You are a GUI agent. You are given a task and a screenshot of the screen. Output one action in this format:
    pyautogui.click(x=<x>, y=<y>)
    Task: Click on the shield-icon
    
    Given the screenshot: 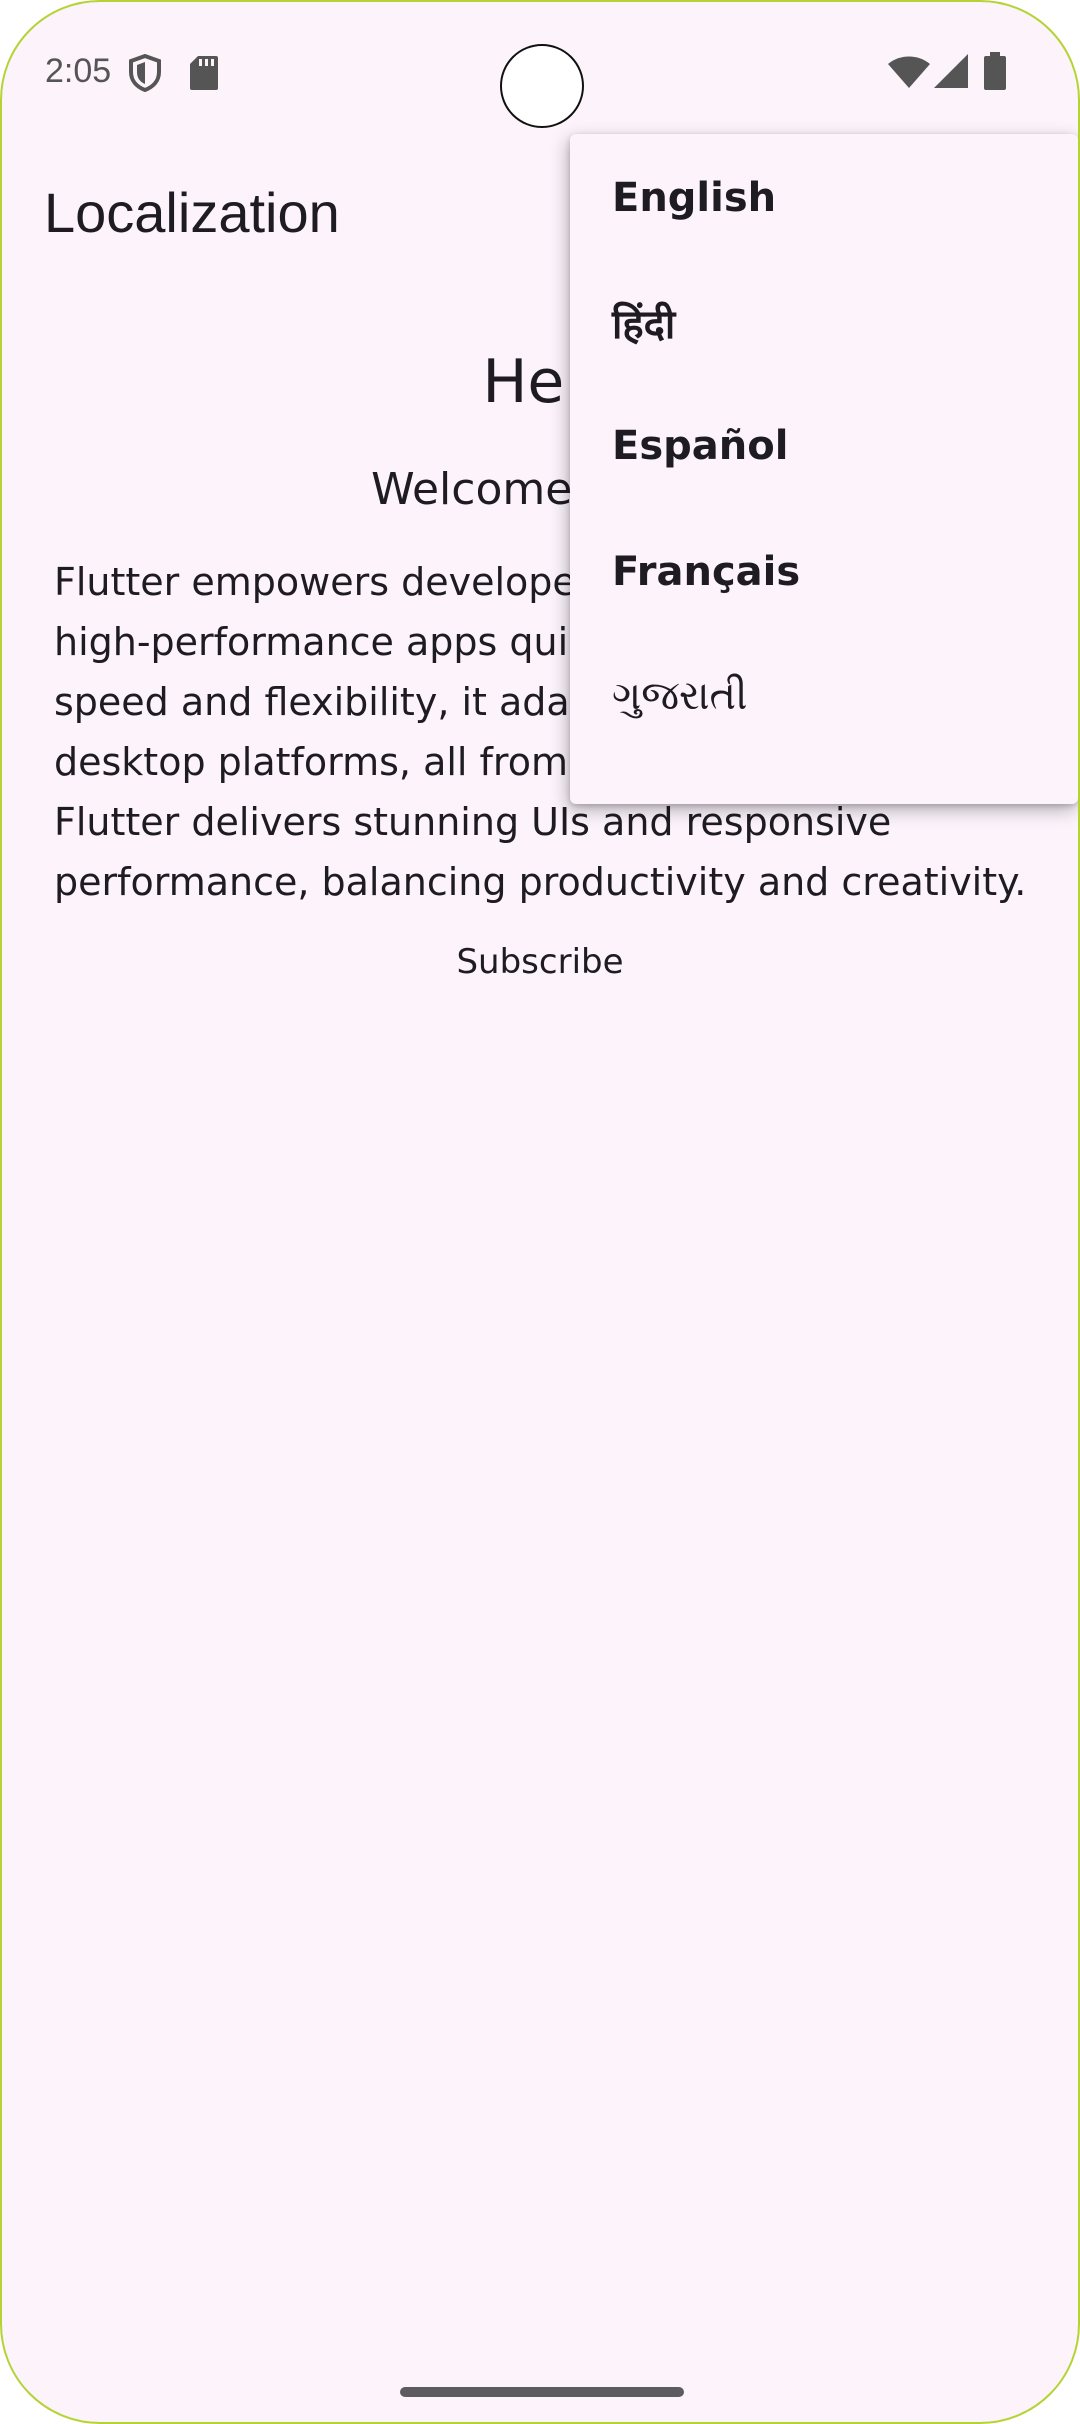 What is the action you would take?
    pyautogui.click(x=145, y=75)
    